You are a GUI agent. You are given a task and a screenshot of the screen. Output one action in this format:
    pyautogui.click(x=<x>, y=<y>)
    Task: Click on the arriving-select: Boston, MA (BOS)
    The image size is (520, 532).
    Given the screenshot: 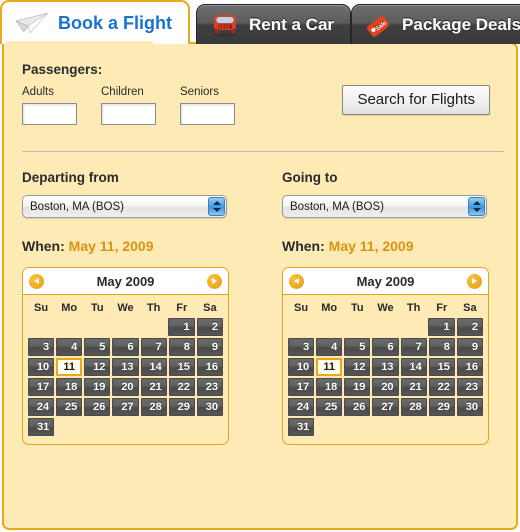 What is the action you would take?
    pyautogui.click(x=384, y=206)
    